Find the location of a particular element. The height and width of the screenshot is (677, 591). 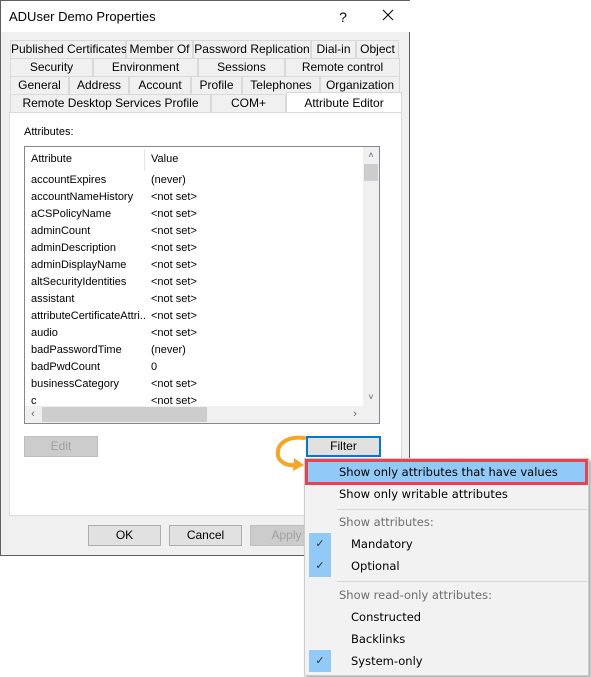

tab-attribute-editor: Attribute Editor is located at coordinates (344, 102).